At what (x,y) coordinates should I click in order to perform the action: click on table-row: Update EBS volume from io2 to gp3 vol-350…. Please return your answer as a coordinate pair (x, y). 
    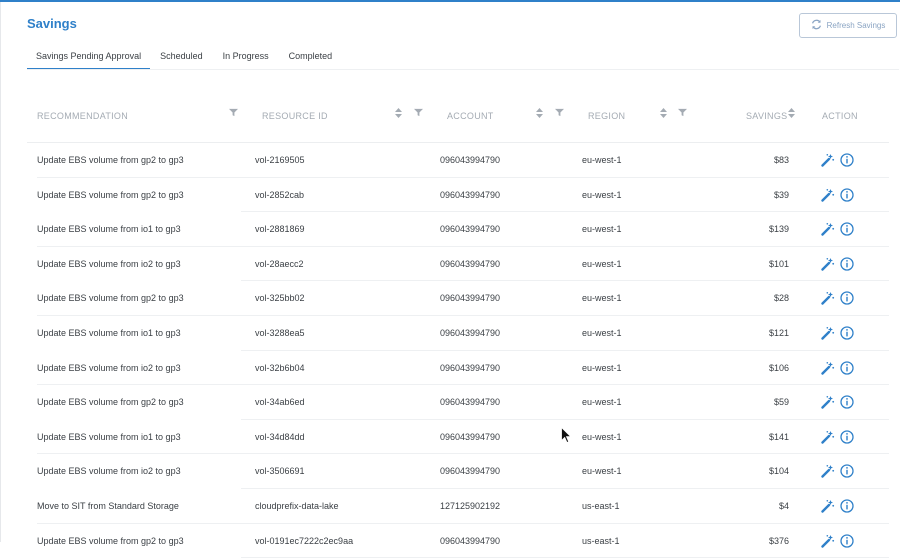
    Looking at the image, I should click on (458, 471).